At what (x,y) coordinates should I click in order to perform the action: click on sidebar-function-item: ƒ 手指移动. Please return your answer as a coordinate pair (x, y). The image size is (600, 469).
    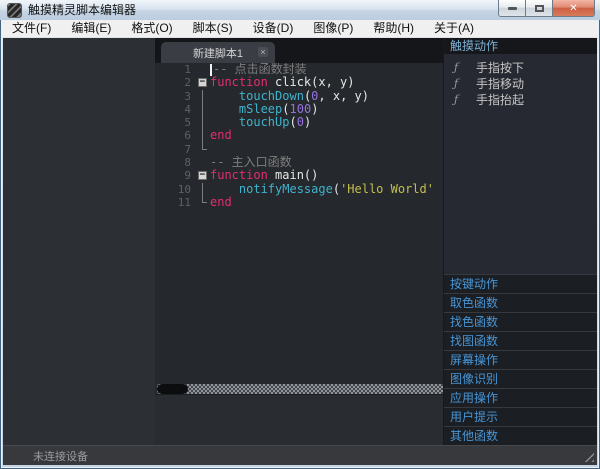
    Looking at the image, I should click on (520, 83).